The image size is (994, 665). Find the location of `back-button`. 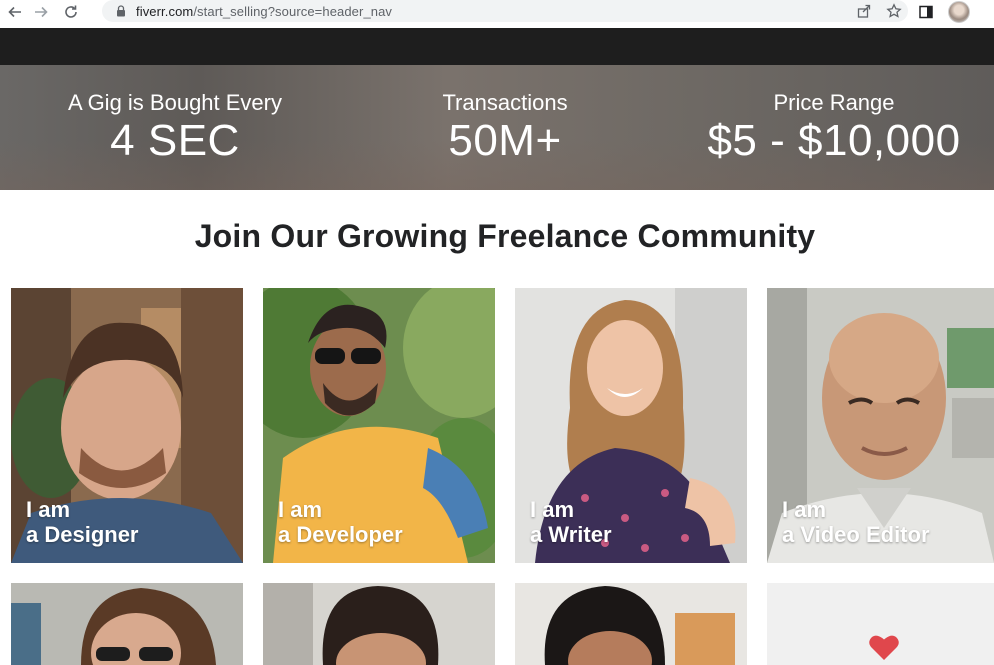

back-button is located at coordinates (15, 12).